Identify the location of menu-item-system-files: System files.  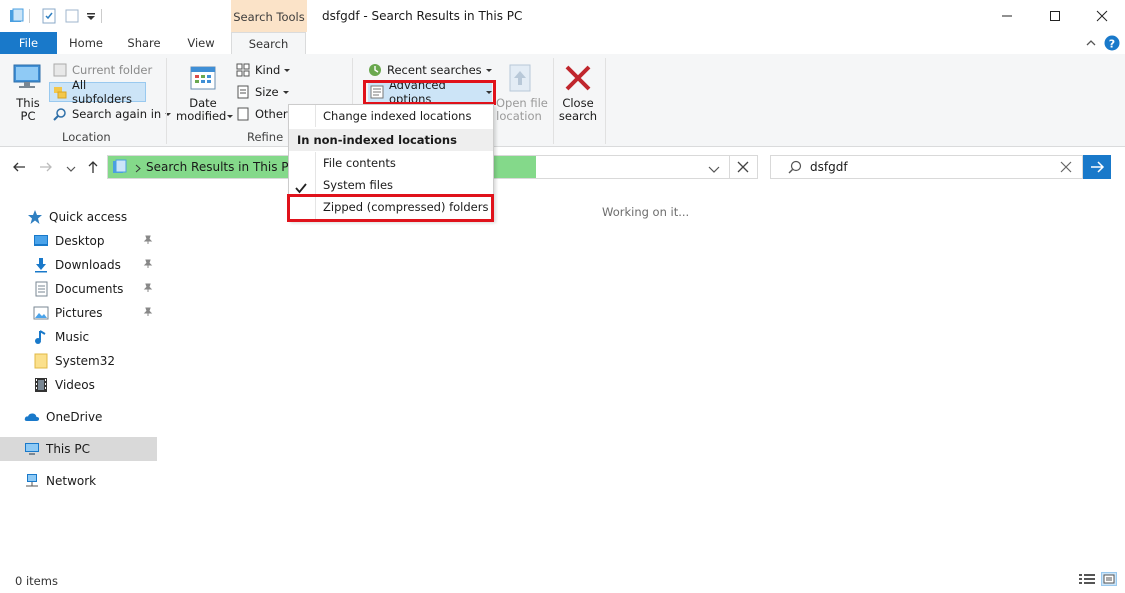
(391, 185).